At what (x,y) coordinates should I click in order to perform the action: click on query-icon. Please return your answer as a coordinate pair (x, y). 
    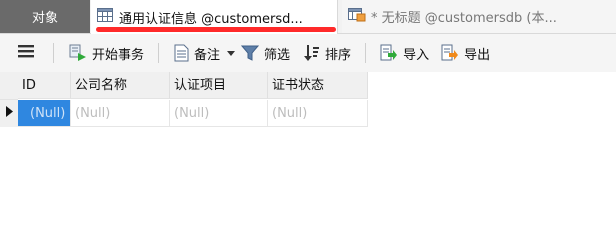
    Looking at the image, I should click on (357, 16).